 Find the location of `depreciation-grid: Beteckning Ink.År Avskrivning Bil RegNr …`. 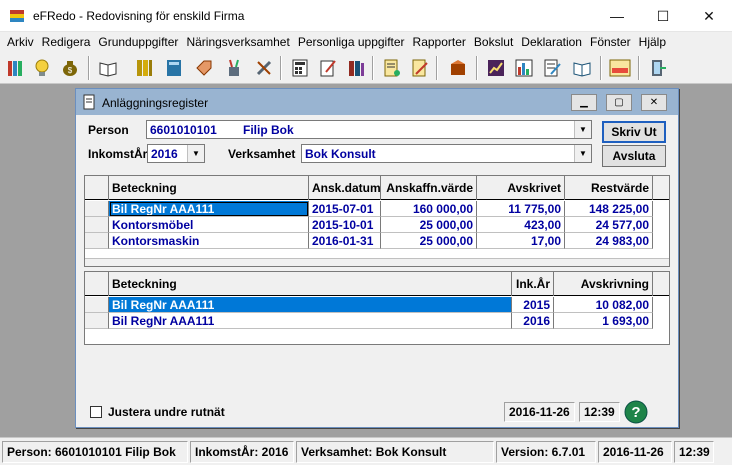

depreciation-grid: Beteckning Ink.År Avskrivning Bil RegNr … is located at coordinates (377, 308).